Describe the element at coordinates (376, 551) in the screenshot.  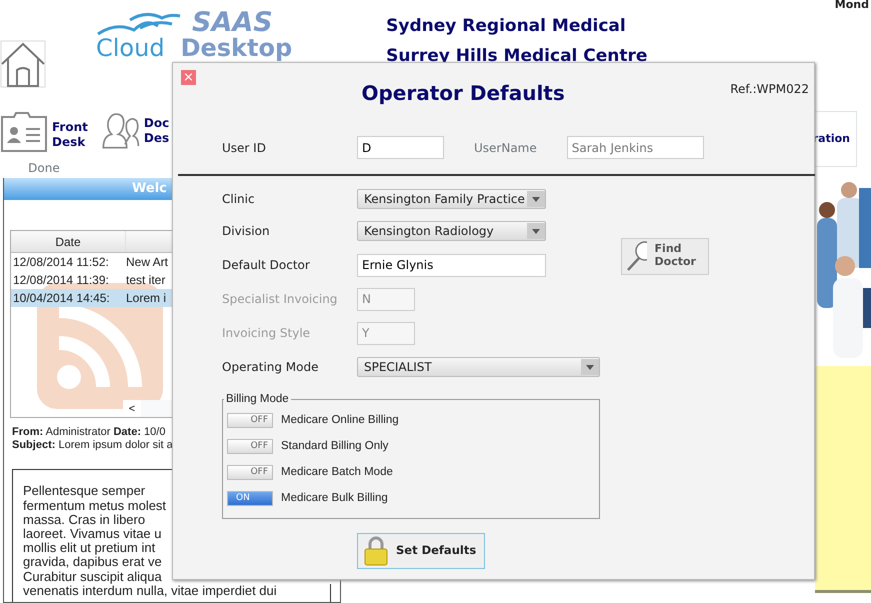
I see `padlock-icon` at that location.